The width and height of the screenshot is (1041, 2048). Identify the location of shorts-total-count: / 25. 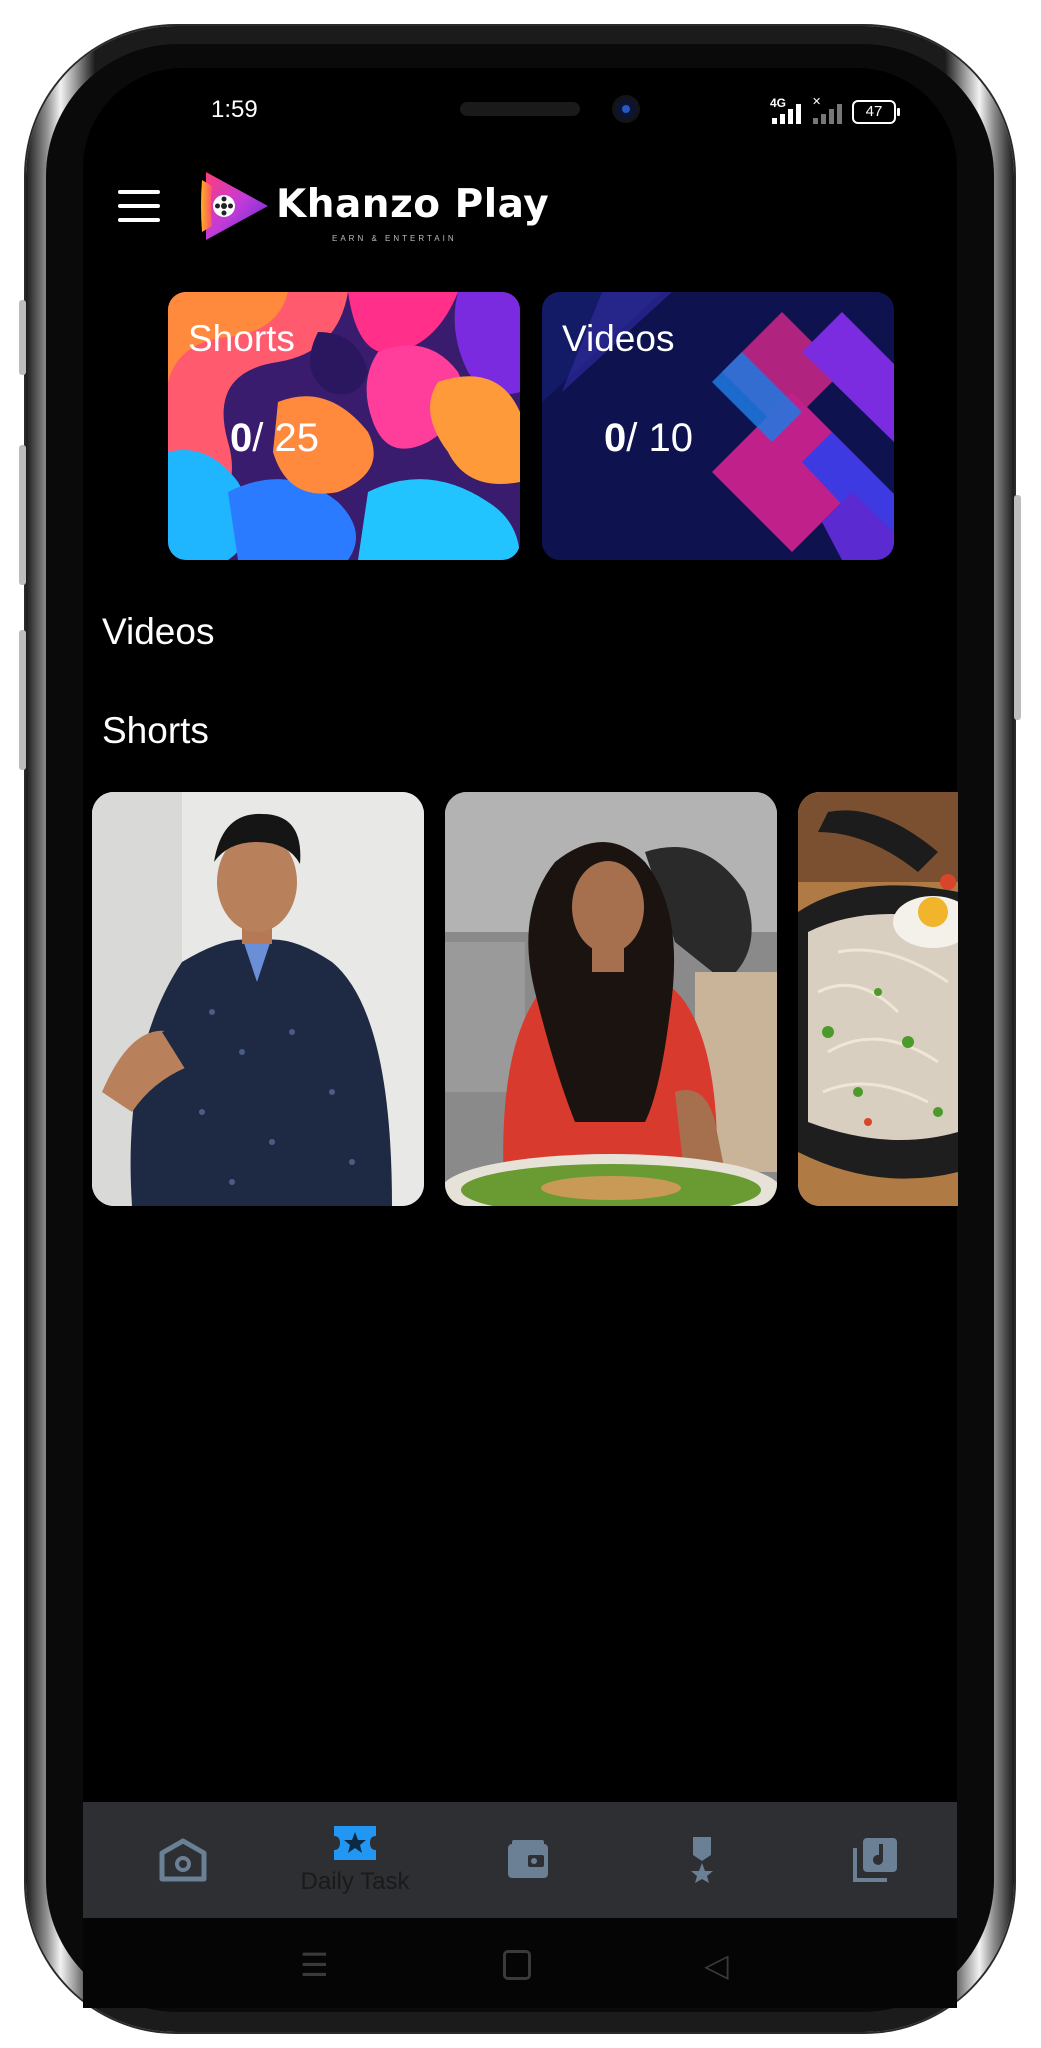
(285, 438).